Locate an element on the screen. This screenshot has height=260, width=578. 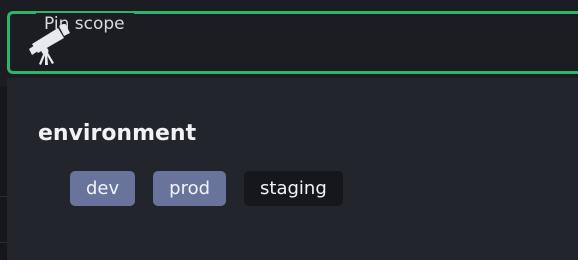
environment-tag-list: dev prod staging is located at coordinates (206, 188).